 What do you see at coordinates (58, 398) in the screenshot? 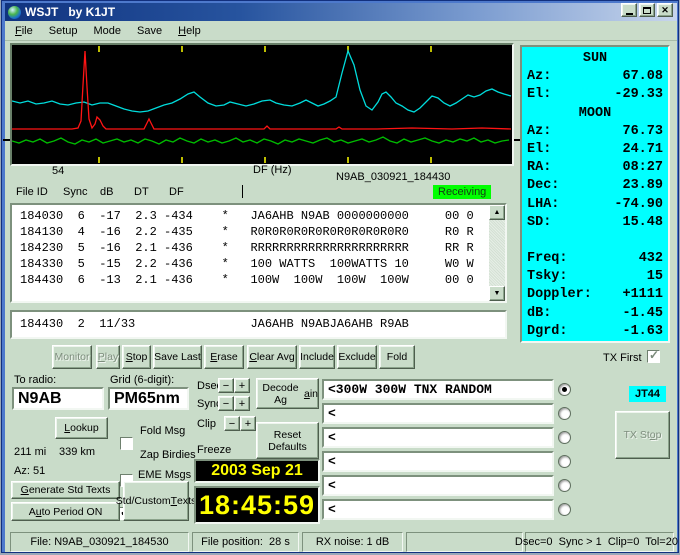
I see `to-radio-input` at bounding box center [58, 398].